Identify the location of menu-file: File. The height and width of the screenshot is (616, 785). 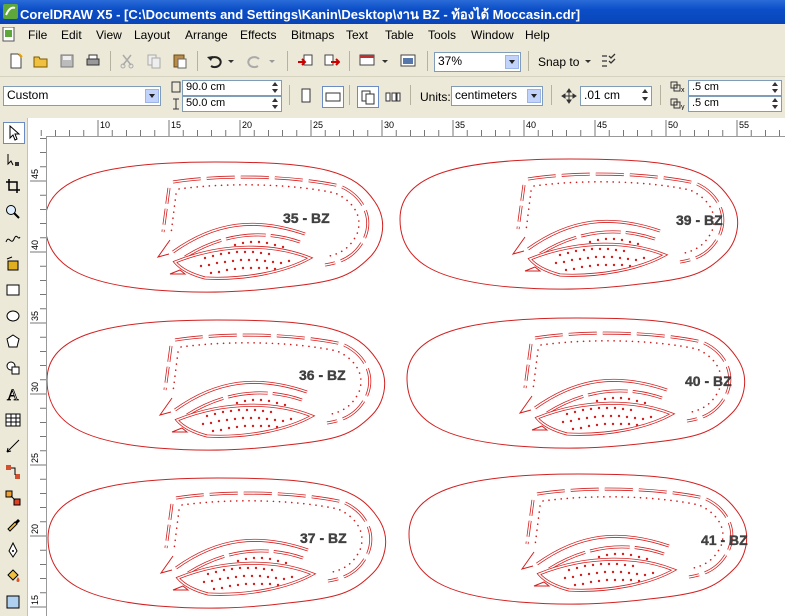
(37, 35).